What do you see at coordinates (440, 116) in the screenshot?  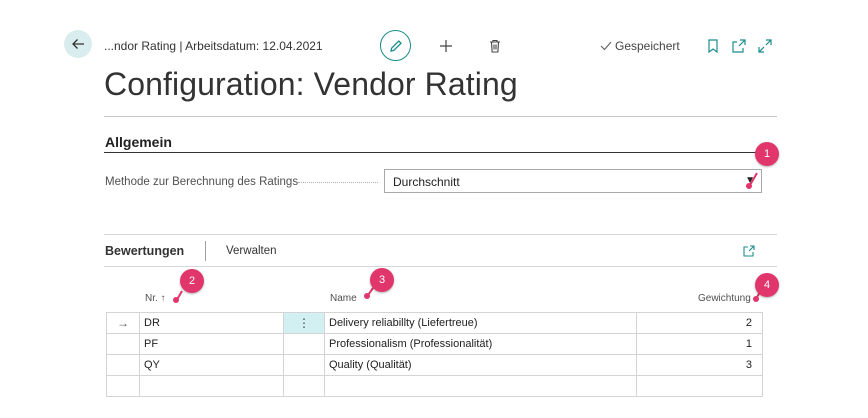 I see `title-divider` at bounding box center [440, 116].